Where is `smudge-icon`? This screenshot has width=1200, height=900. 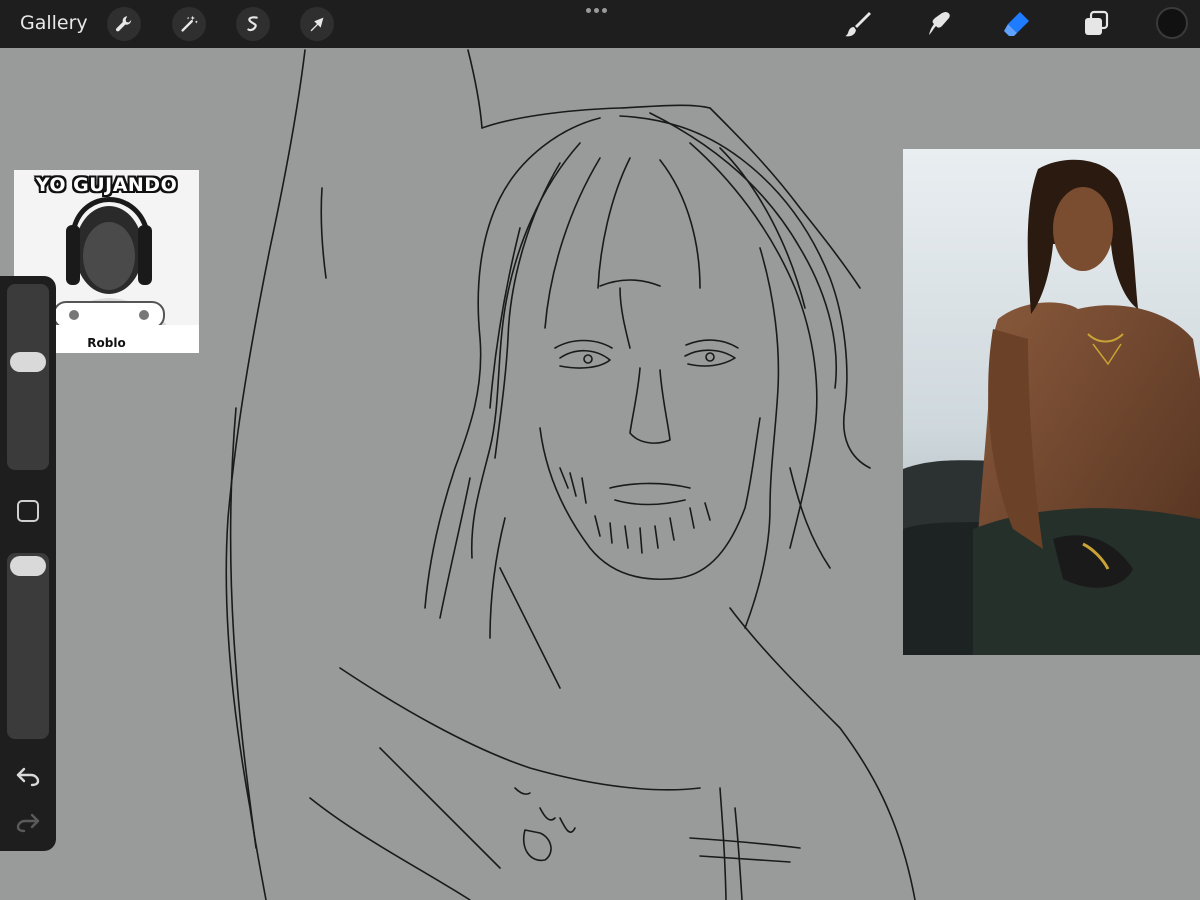 smudge-icon is located at coordinates (939, 23).